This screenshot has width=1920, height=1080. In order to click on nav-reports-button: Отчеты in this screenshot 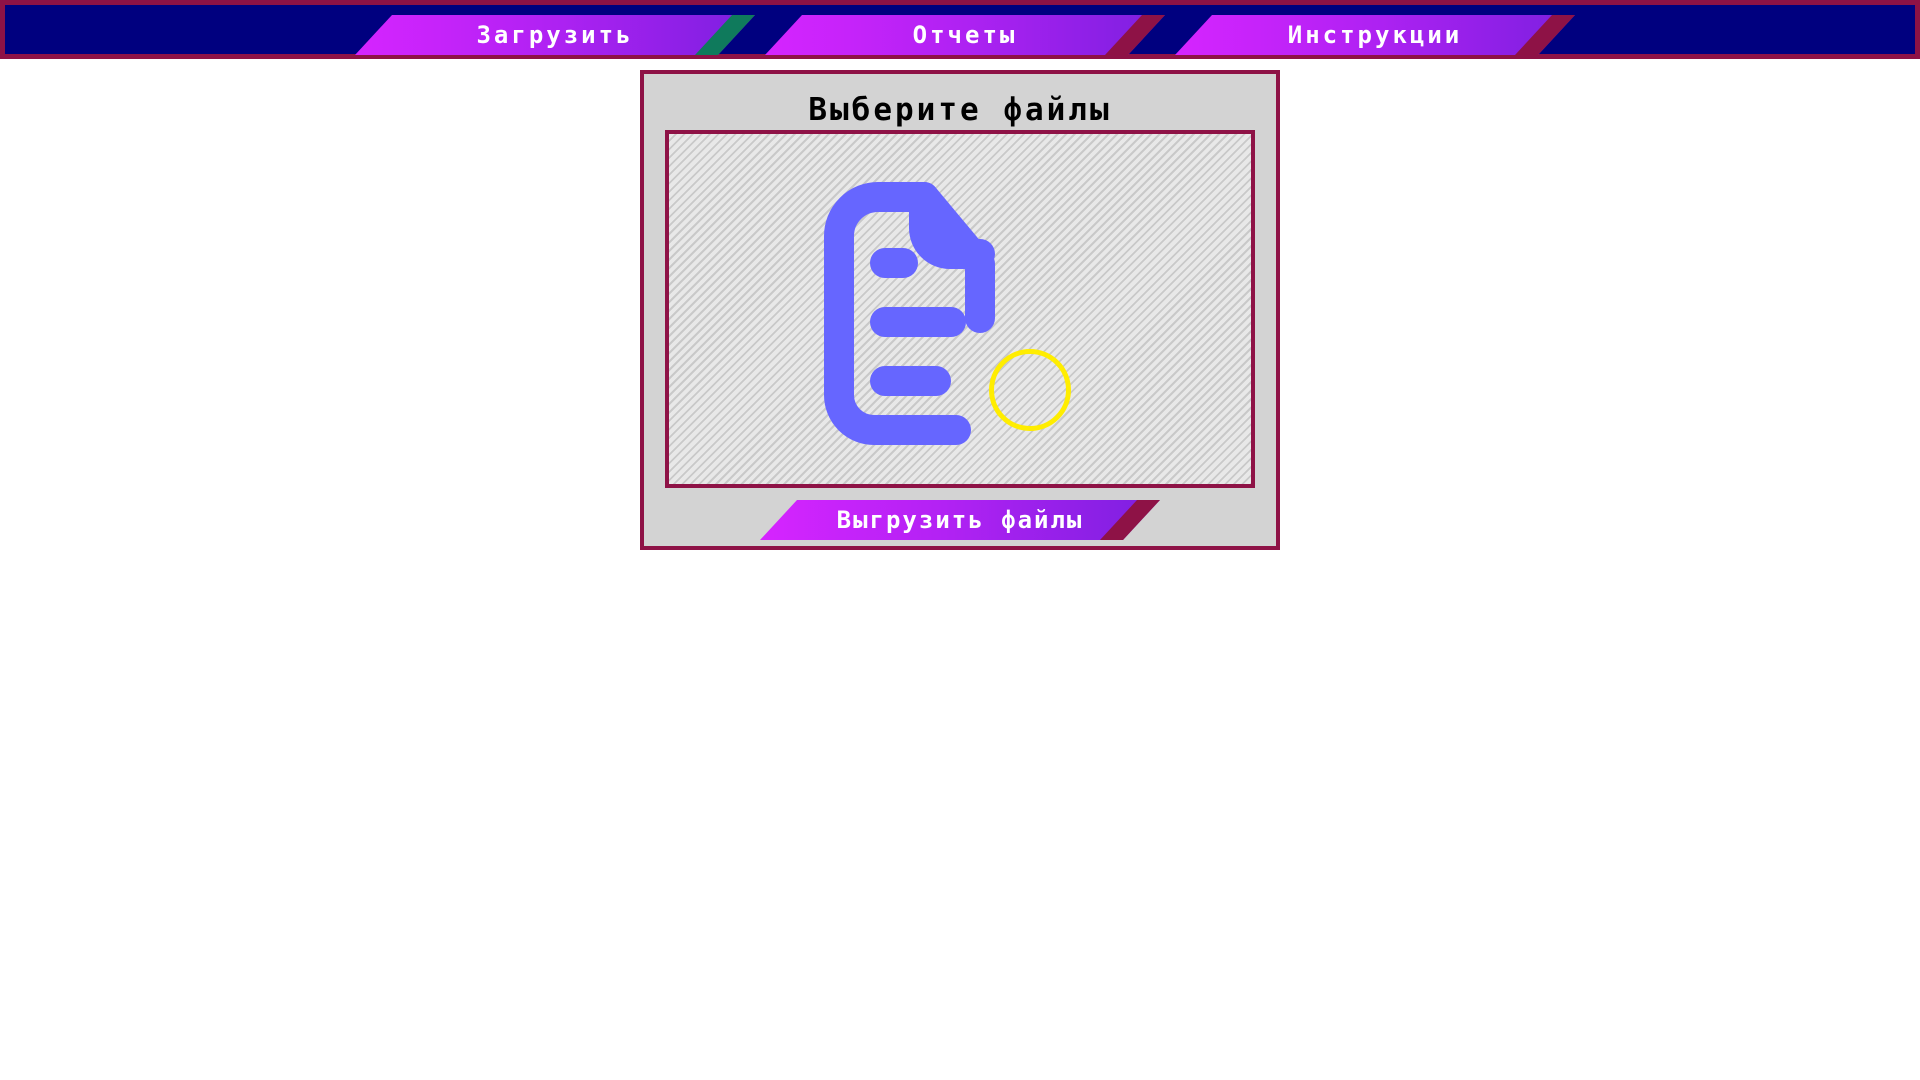, I will do `click(965, 35)`.